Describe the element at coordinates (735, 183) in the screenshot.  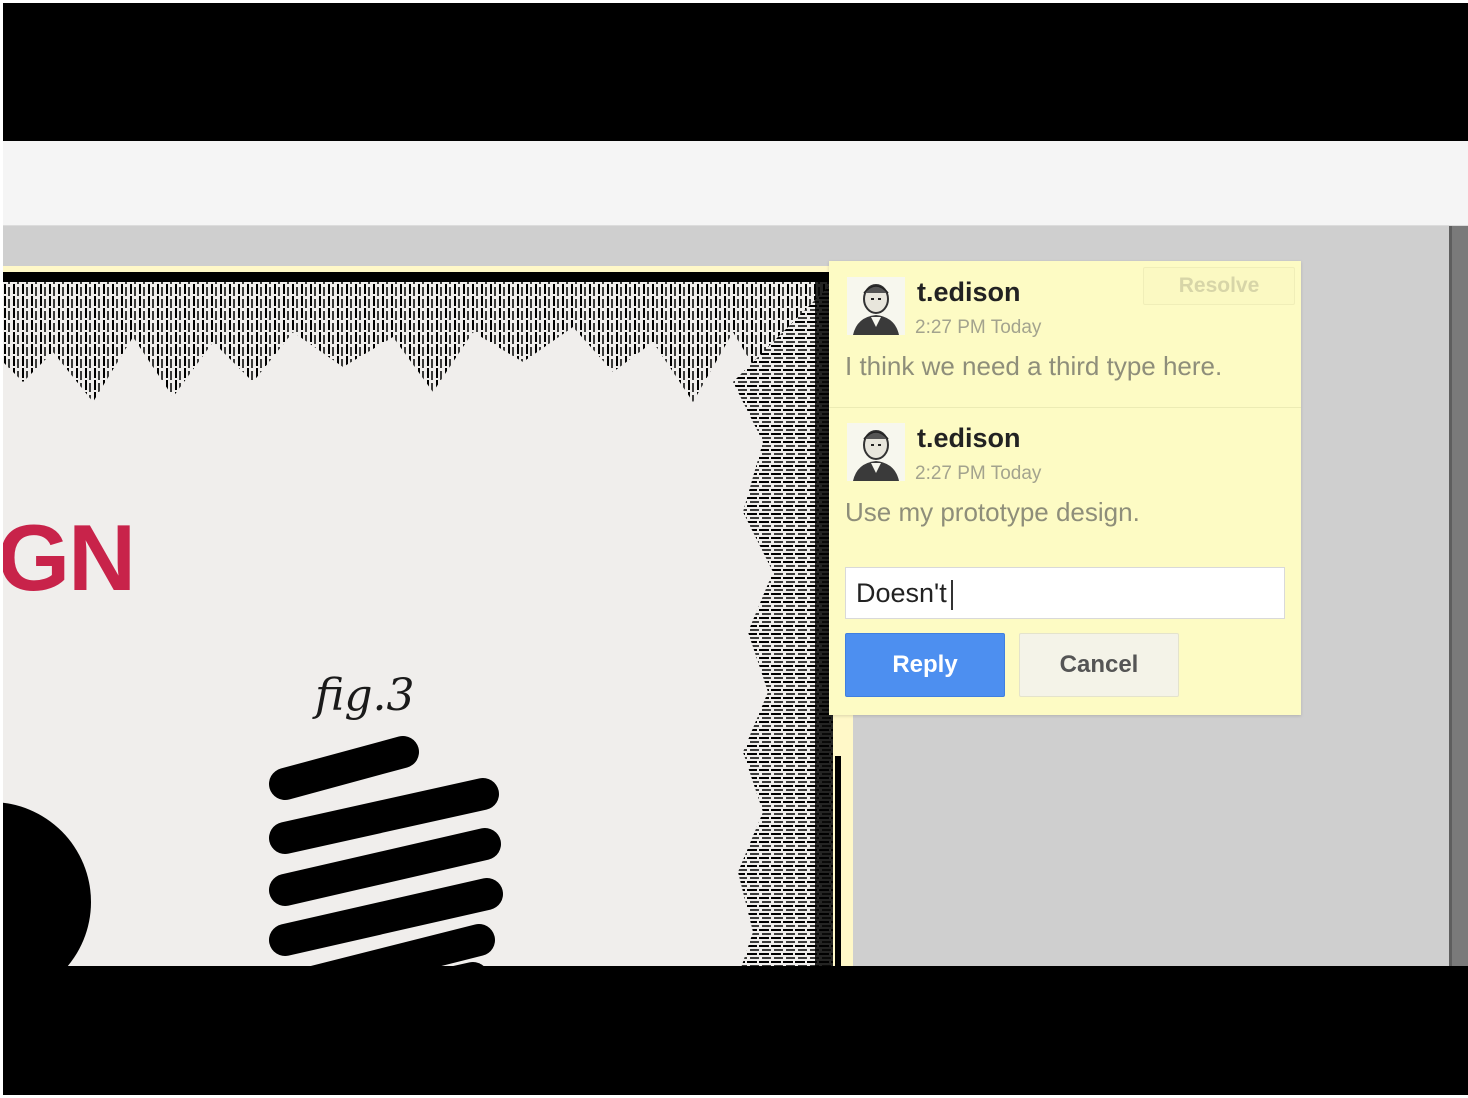
I see `app-toolbar` at that location.